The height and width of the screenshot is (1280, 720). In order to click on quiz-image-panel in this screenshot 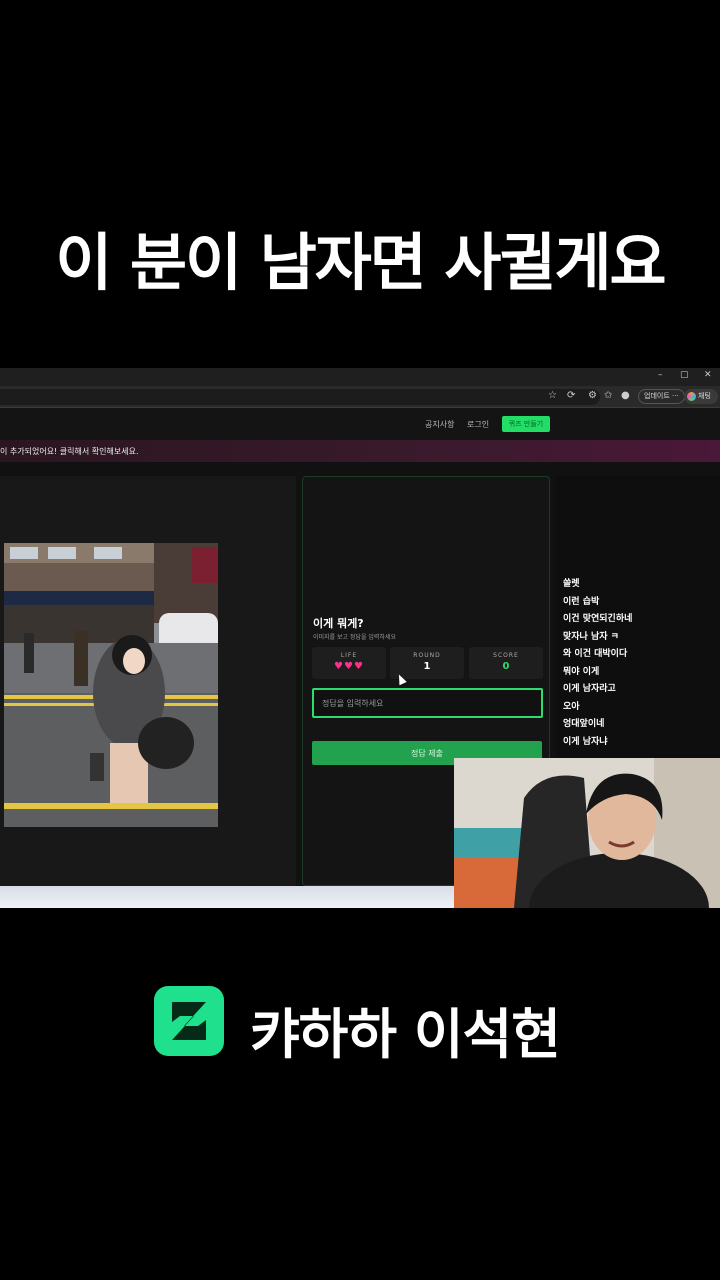, I will do `click(148, 681)`.